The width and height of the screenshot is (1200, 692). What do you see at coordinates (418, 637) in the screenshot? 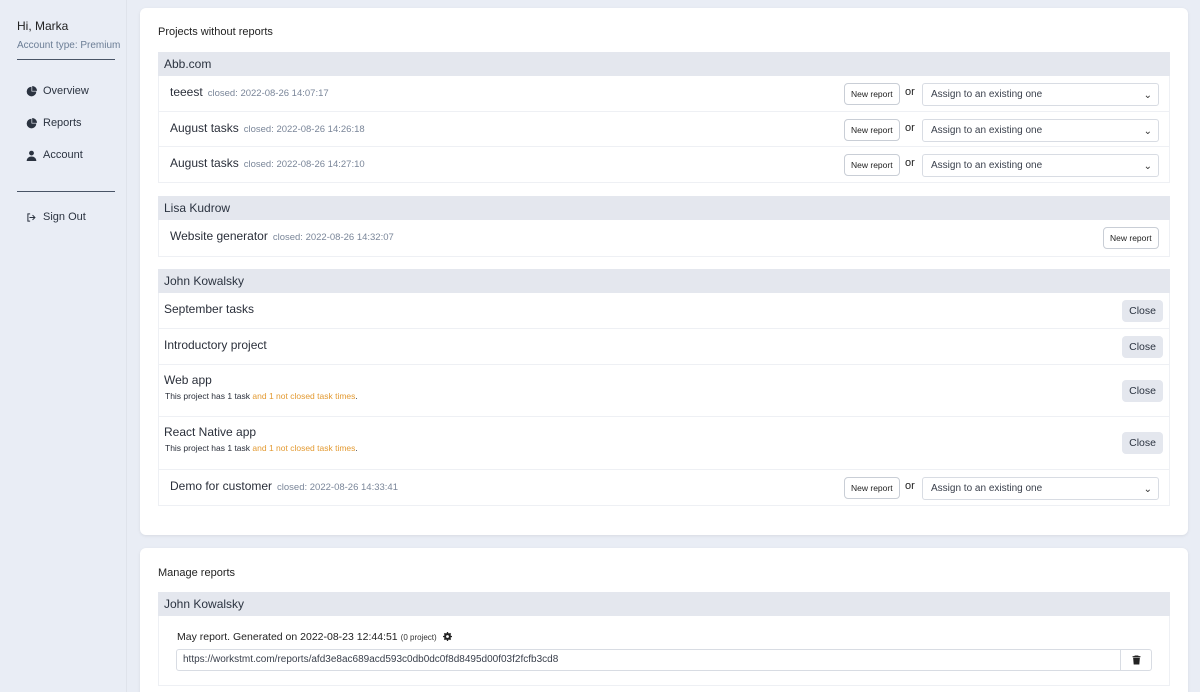
I see `report-count: (0 project)` at bounding box center [418, 637].